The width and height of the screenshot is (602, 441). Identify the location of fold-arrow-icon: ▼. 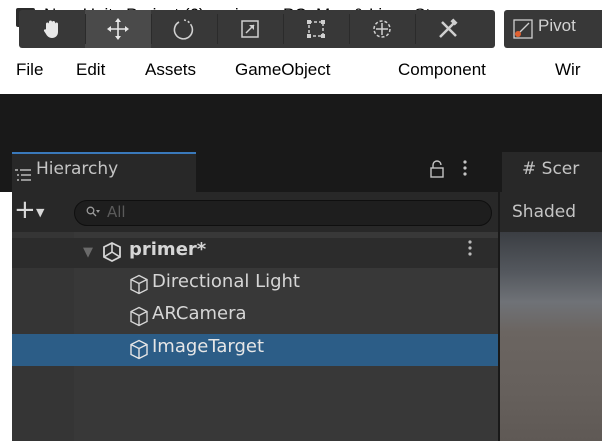
(88, 252).